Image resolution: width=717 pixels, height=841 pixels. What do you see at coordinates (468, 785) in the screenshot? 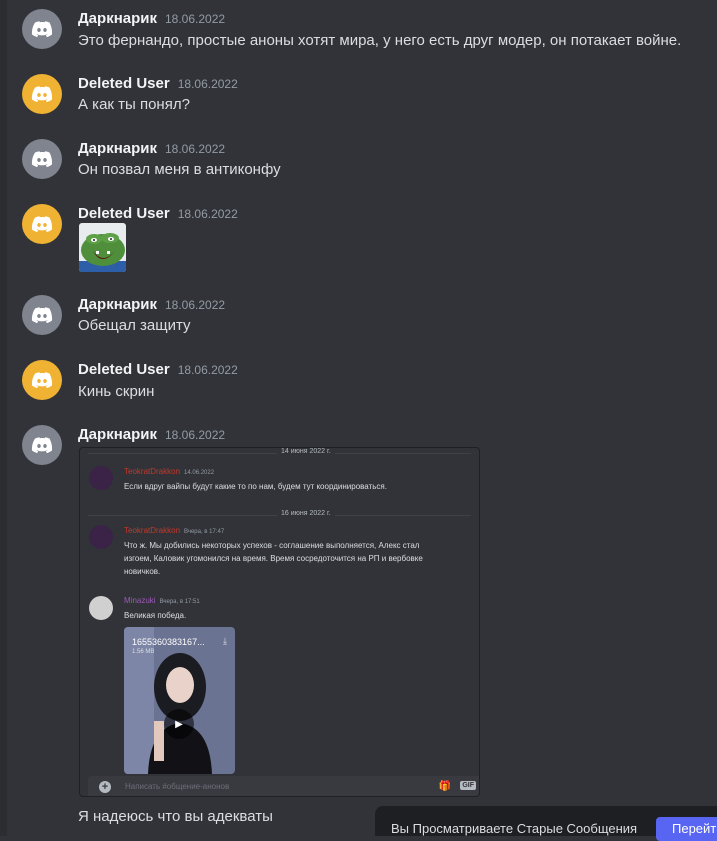
I see `gif-button: GIF` at bounding box center [468, 785].